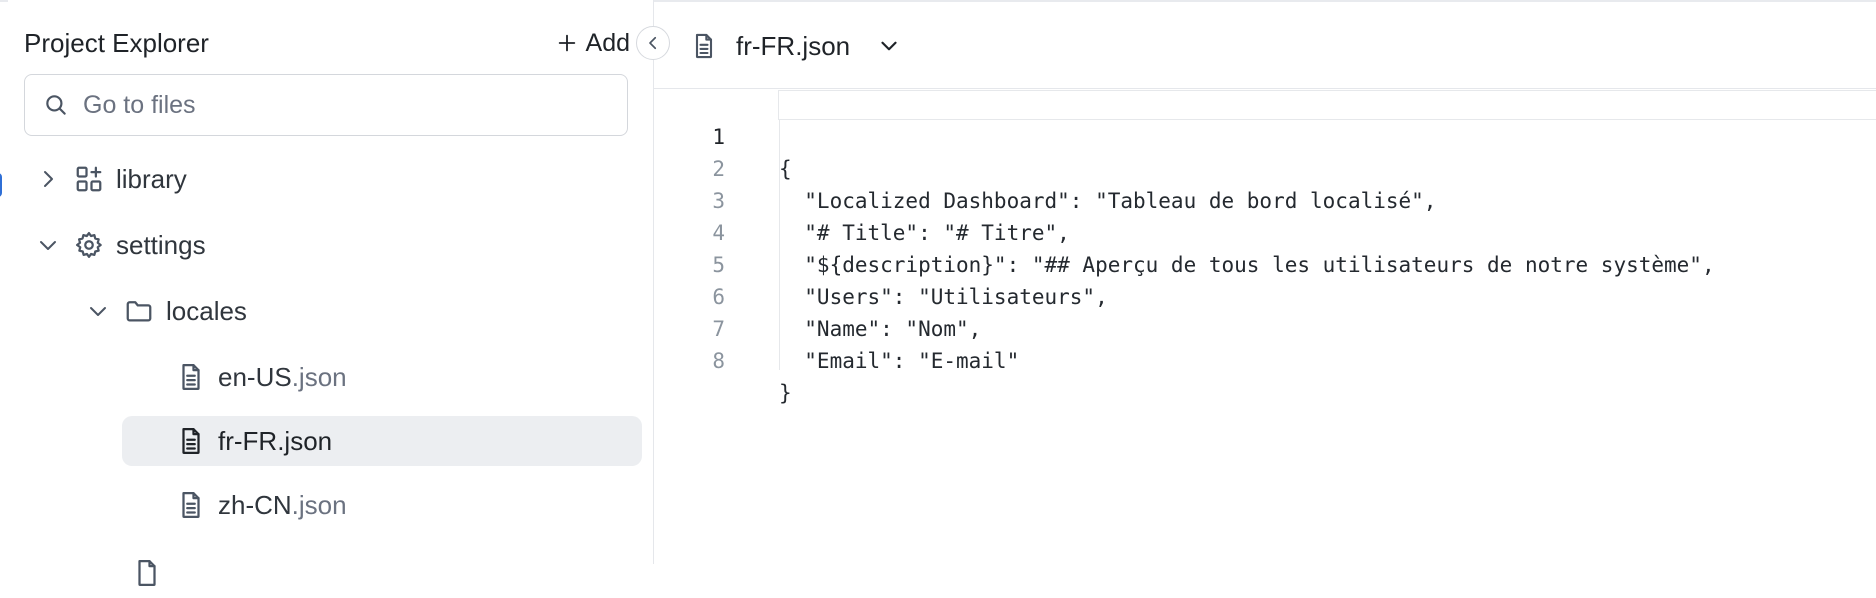 This screenshot has width=1876, height=598. I want to click on line-text: }, so click(785, 393).